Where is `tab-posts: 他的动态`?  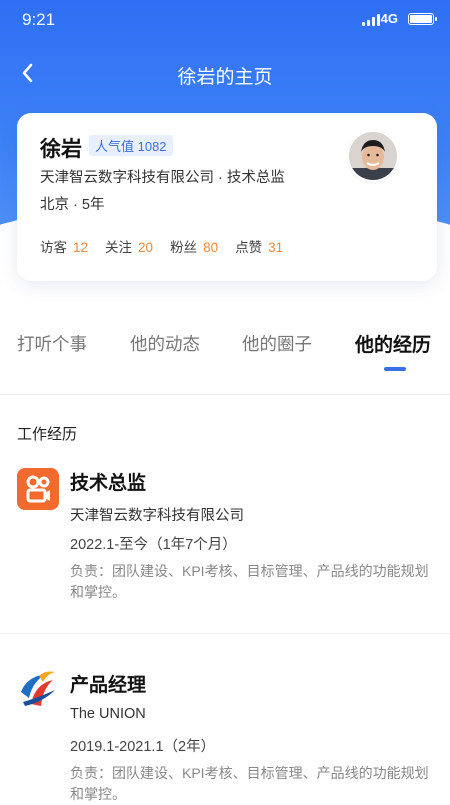
tab-posts: 他的动态 is located at coordinates (165, 343).